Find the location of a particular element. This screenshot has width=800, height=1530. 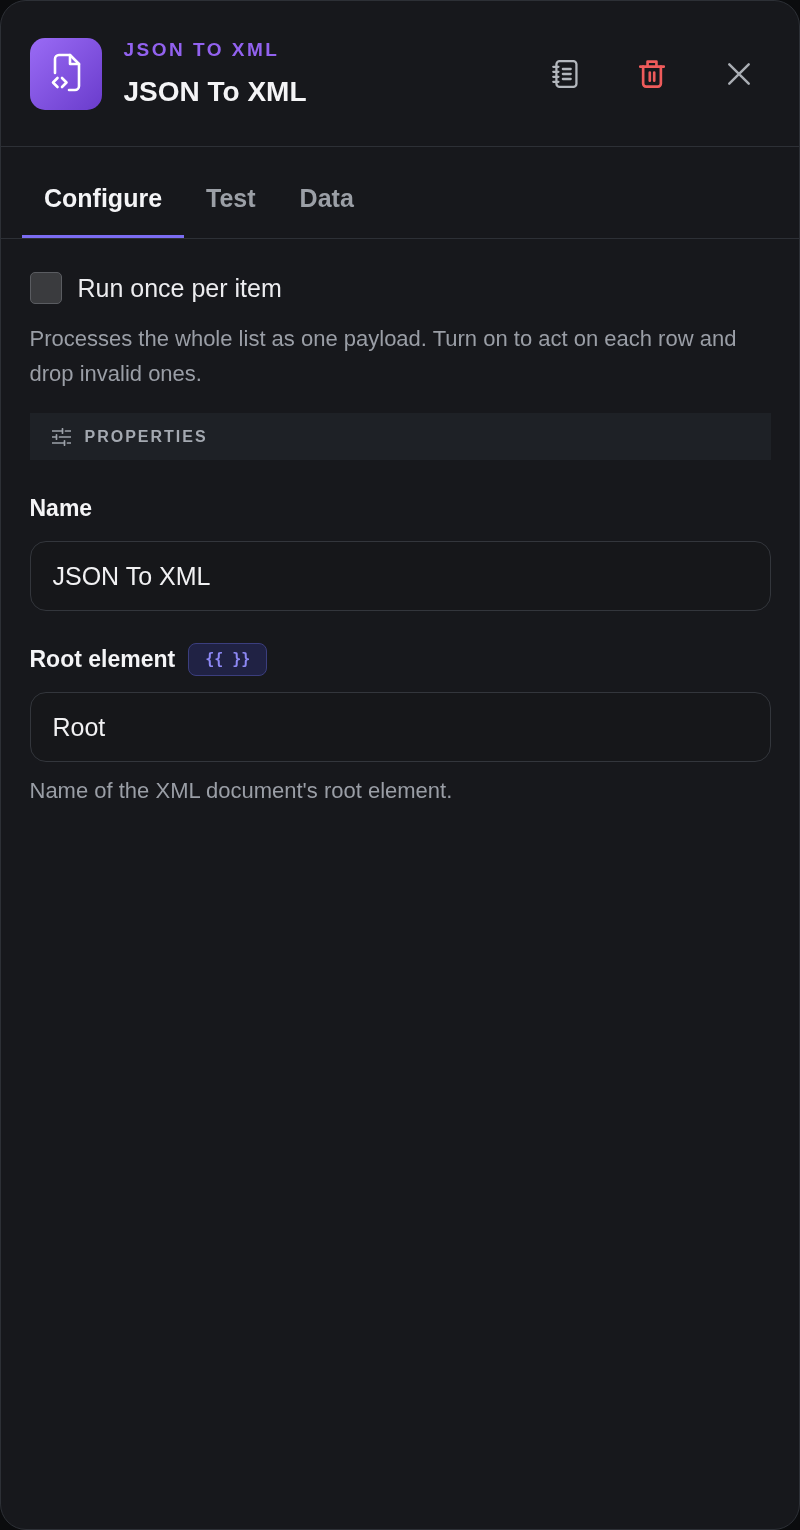

field-label: Name is located at coordinates (61, 508).